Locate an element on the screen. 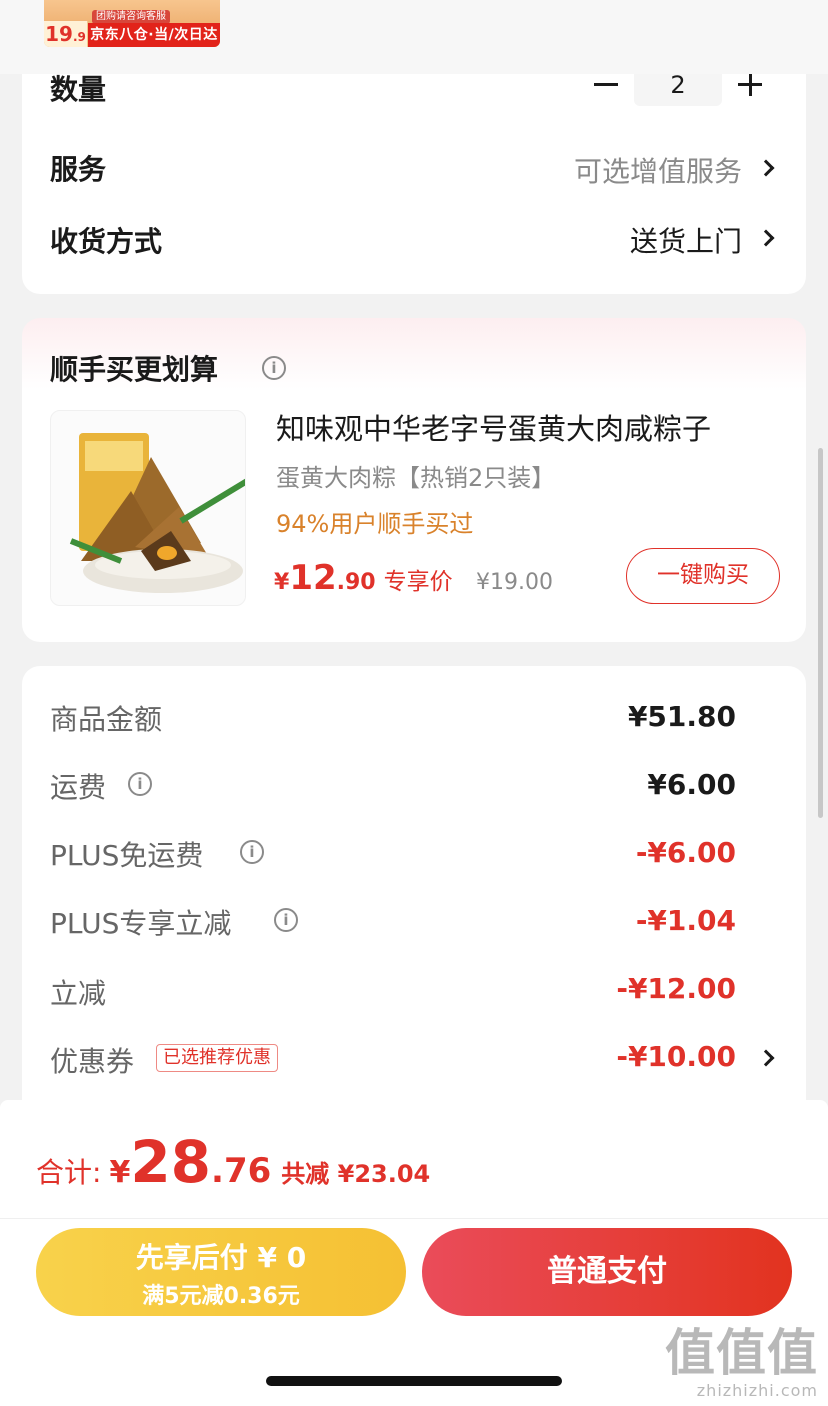 Image resolution: width=828 pixels, height=1406 pixels. summary-label-plus-discount: PLUS专享立减 is located at coordinates (141, 923).